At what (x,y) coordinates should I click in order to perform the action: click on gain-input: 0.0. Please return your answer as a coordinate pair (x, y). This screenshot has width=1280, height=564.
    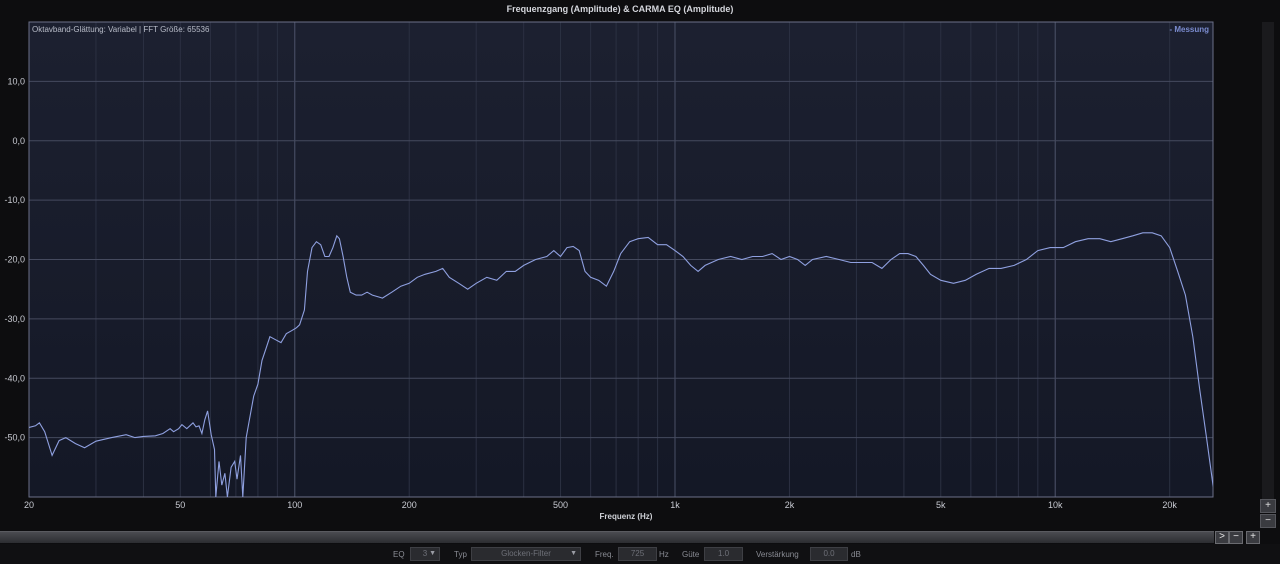
    Looking at the image, I should click on (829, 554).